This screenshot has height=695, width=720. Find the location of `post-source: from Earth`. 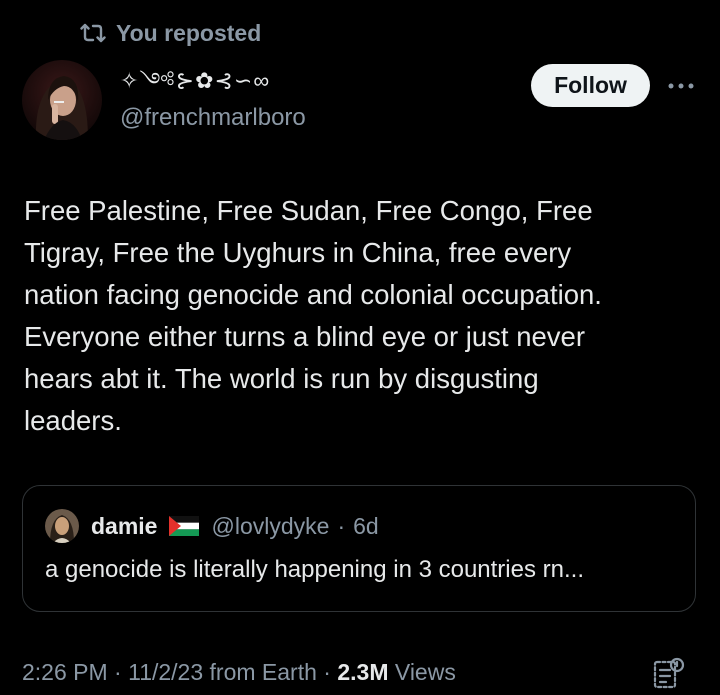

post-source: from Earth is located at coordinates (260, 671).